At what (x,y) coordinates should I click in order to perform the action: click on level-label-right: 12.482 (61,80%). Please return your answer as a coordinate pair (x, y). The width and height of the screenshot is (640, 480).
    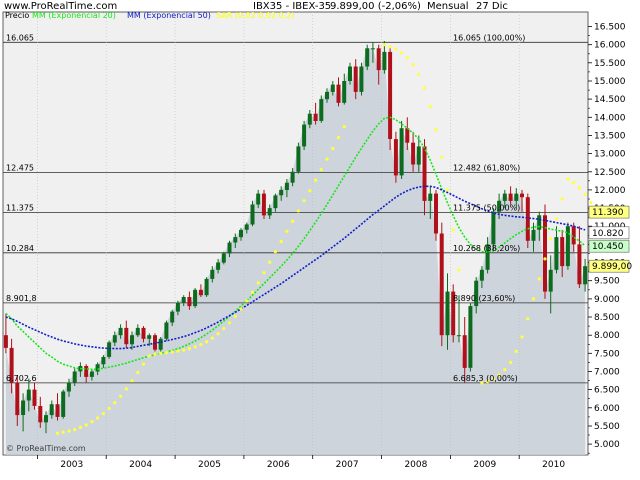
    Looking at the image, I should click on (486, 167).